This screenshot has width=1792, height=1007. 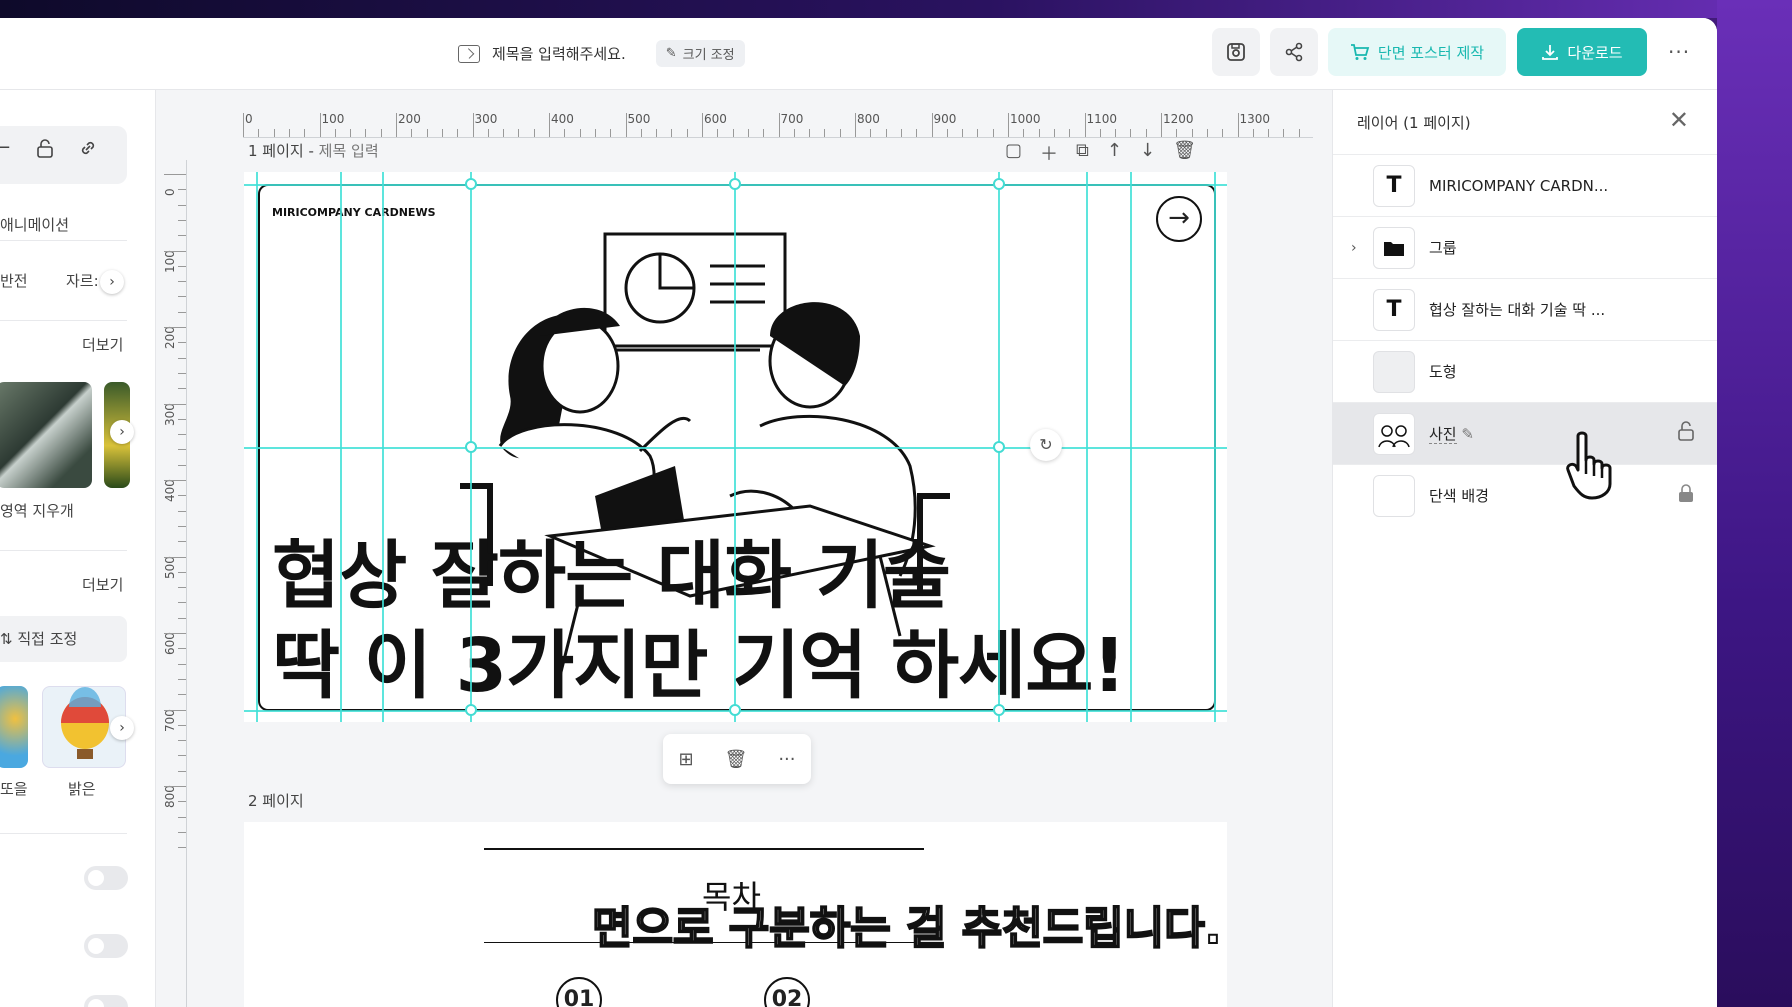 I want to click on share-button, so click(x=1294, y=52).